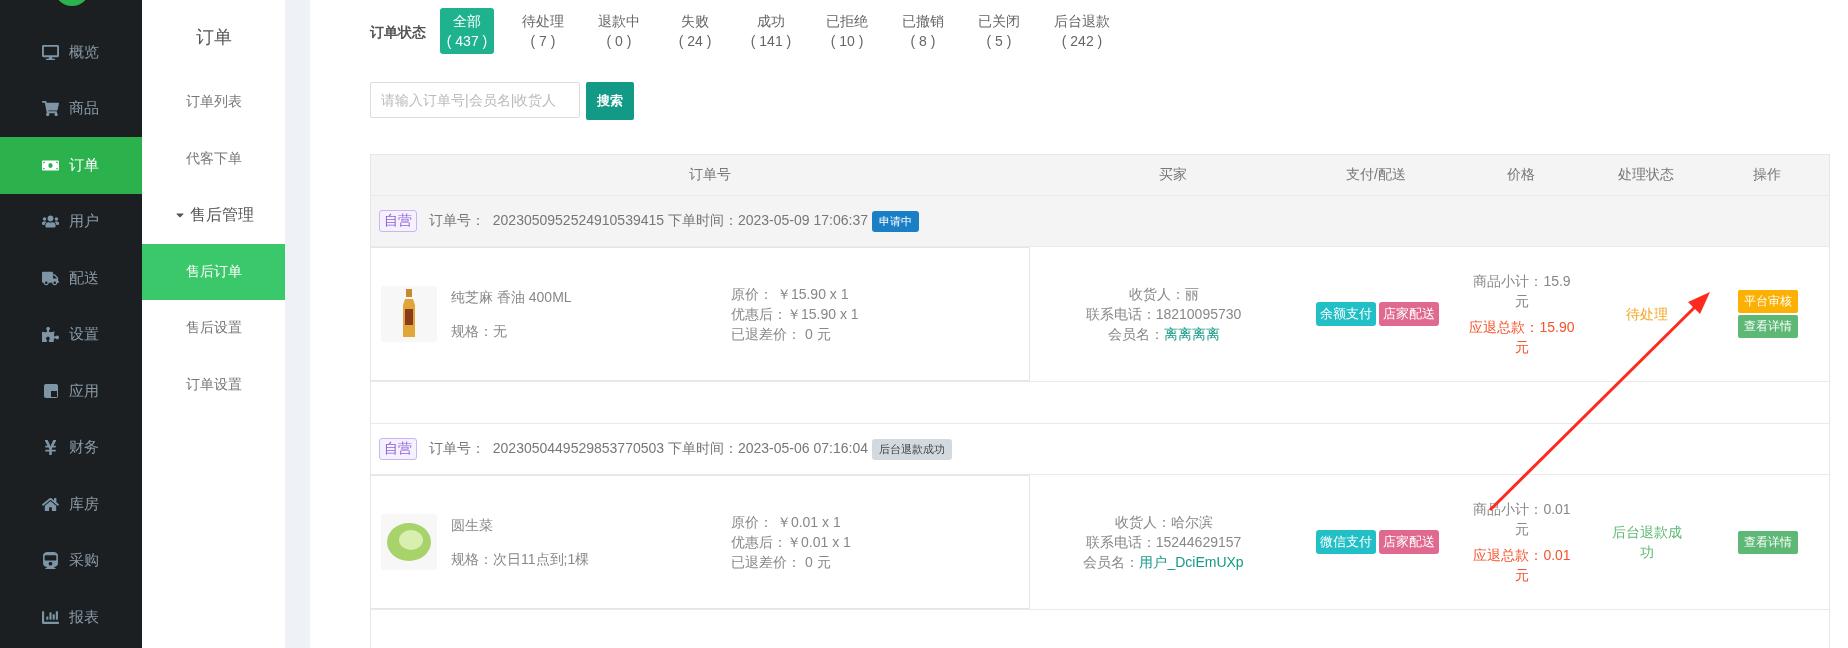 This screenshot has height=648, width=1848. I want to click on payment-tag: 余额支付, so click(1345, 314).